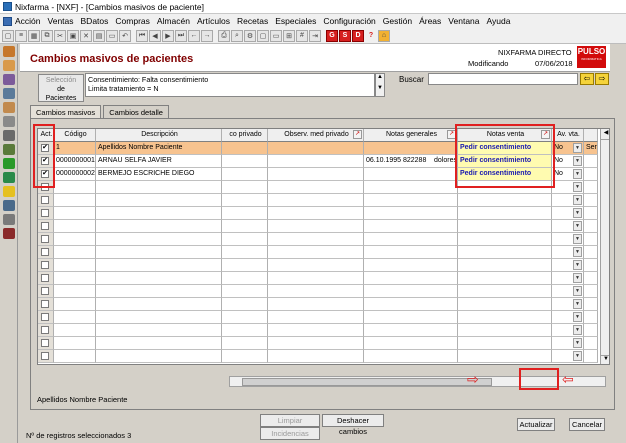  I want to click on delete-icon: ✕, so click(86, 35).